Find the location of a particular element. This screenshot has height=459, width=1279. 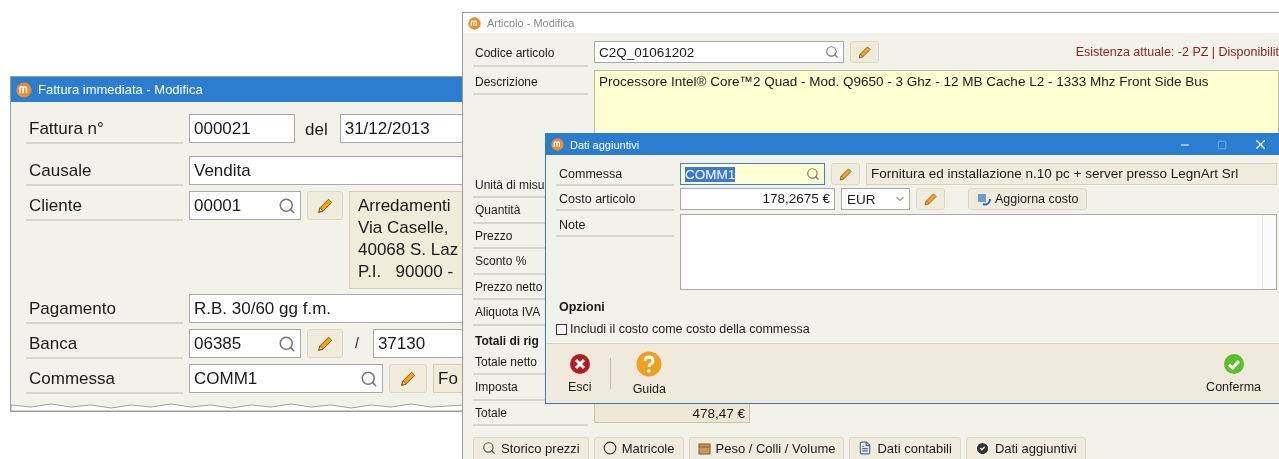

maximize-icon is located at coordinates (1222, 144).